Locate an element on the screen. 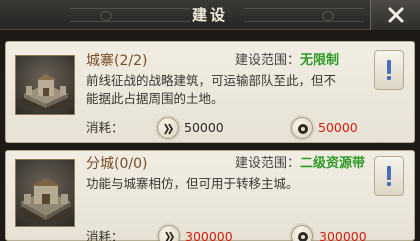 This screenshot has width=420, height=241. build-range-value: 无限制 is located at coordinates (320, 60).